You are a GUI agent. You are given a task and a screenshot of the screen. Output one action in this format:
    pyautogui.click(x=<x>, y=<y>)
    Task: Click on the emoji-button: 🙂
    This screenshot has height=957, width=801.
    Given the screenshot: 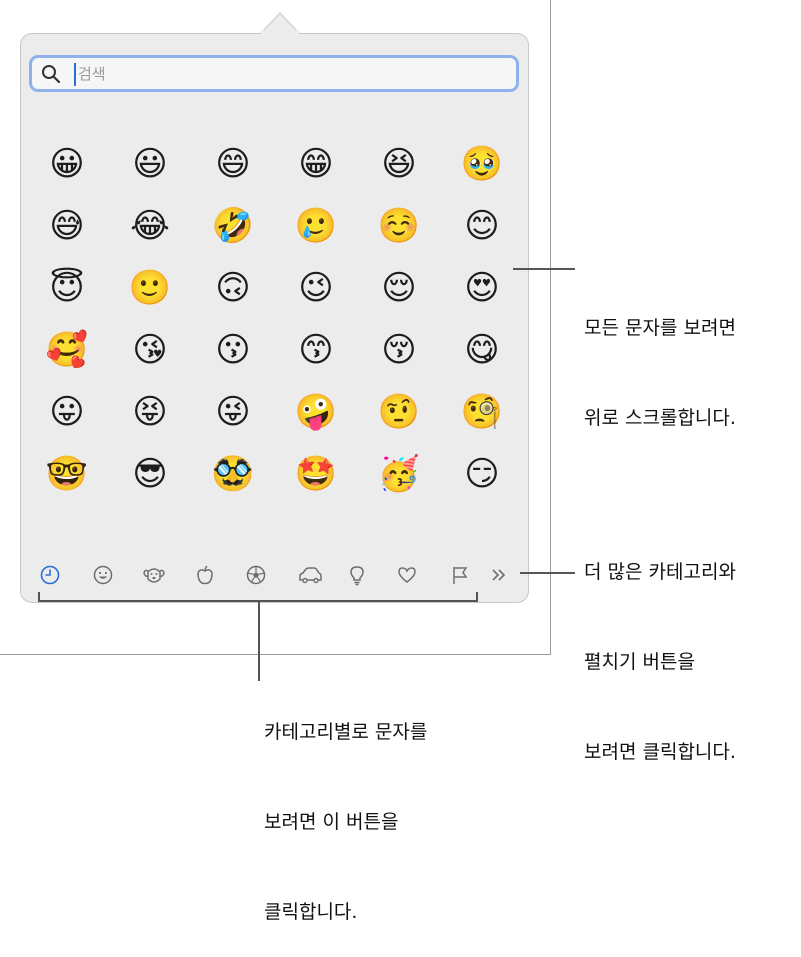 What is the action you would take?
    pyautogui.click(x=150, y=288)
    